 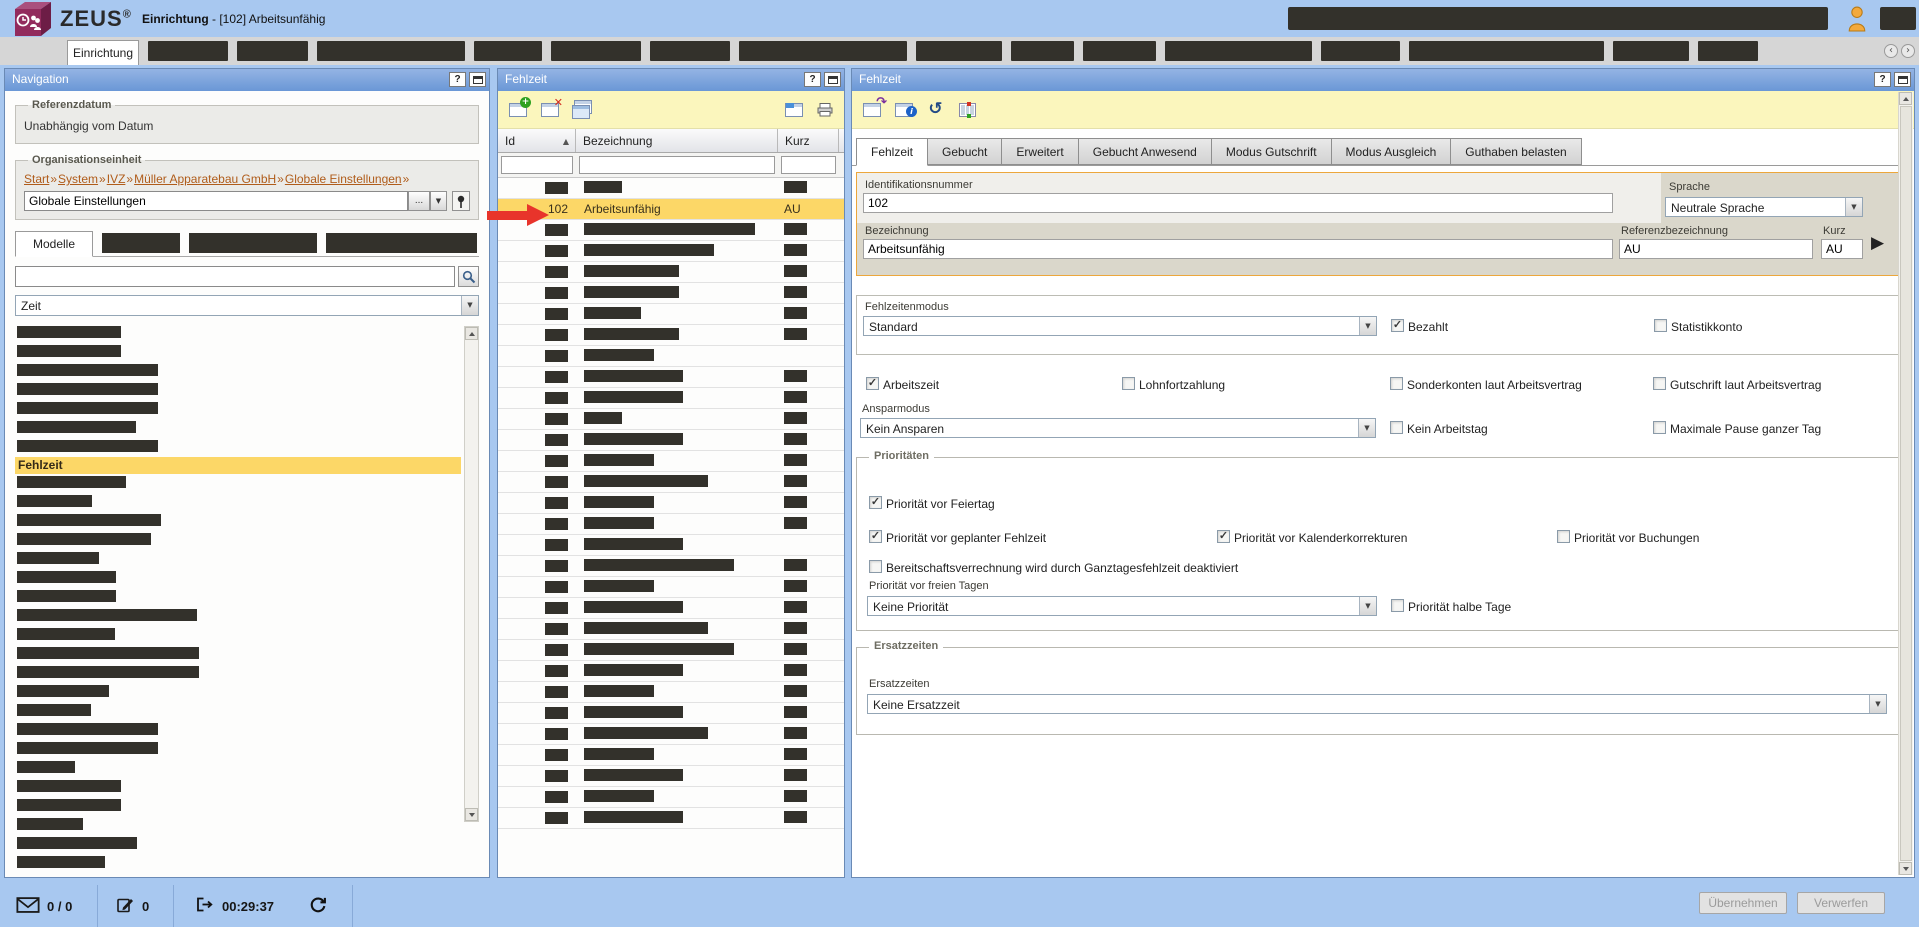 What do you see at coordinates (1238, 249) in the screenshot?
I see `bezeichnung-field` at bounding box center [1238, 249].